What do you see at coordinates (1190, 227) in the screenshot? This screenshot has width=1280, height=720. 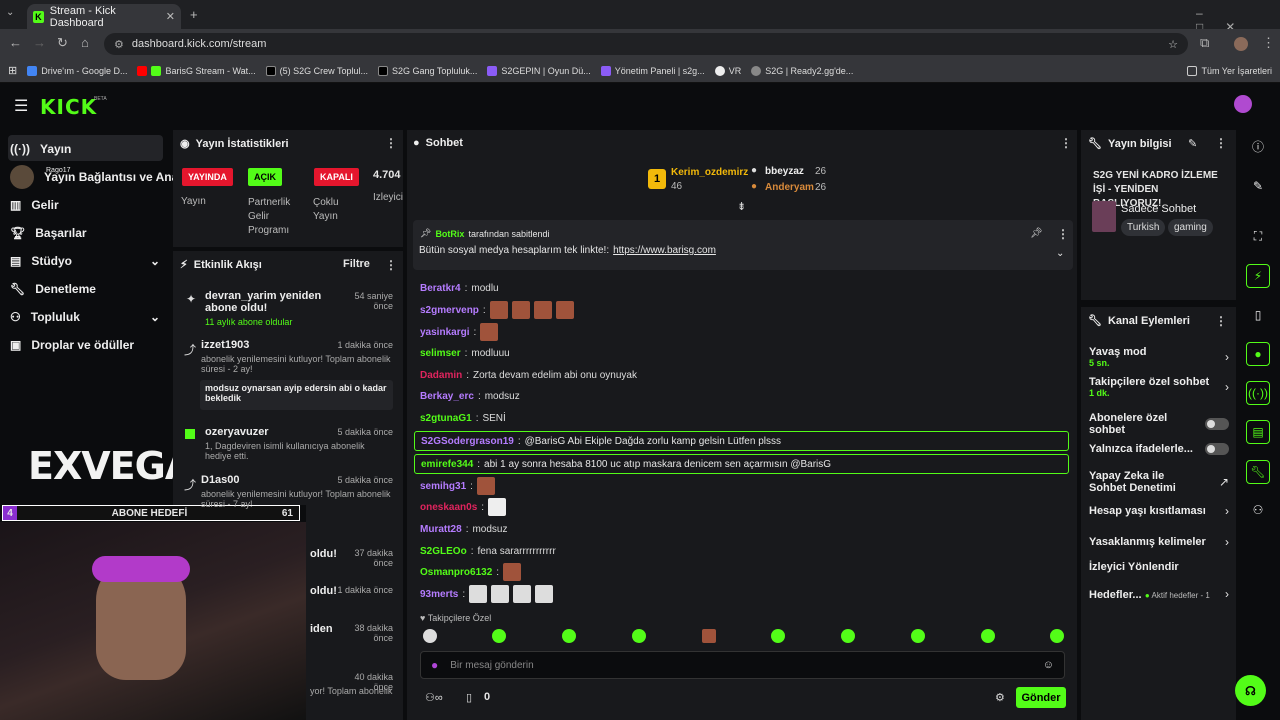 I see `tag-gaming: gaming` at bounding box center [1190, 227].